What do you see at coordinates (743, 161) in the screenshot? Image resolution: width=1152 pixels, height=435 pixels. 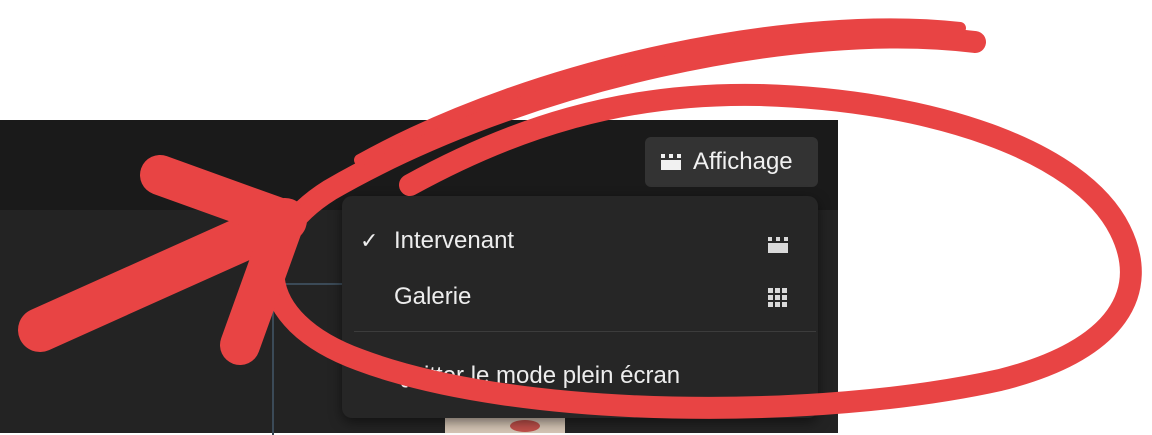 I see `view-button-label: Affichage` at bounding box center [743, 161].